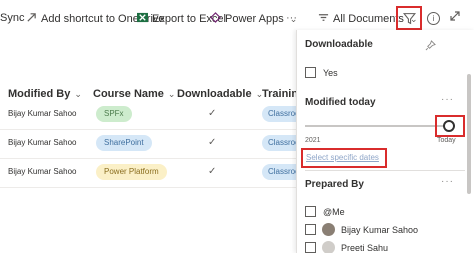 The height and width of the screenshot is (253, 474). Describe the element at coordinates (447, 181) in the screenshot. I see `prepared-by-more-button: ···` at that location.